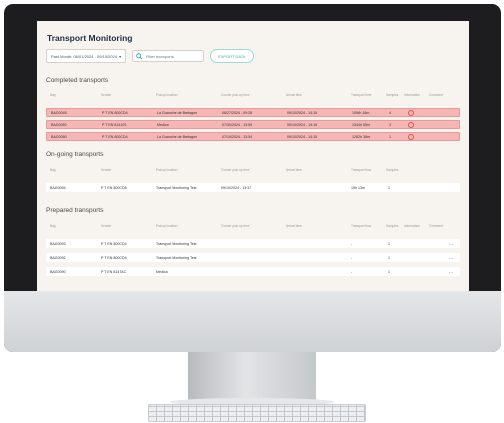  I want to click on chevron-down-icon: ▾, so click(120, 56).